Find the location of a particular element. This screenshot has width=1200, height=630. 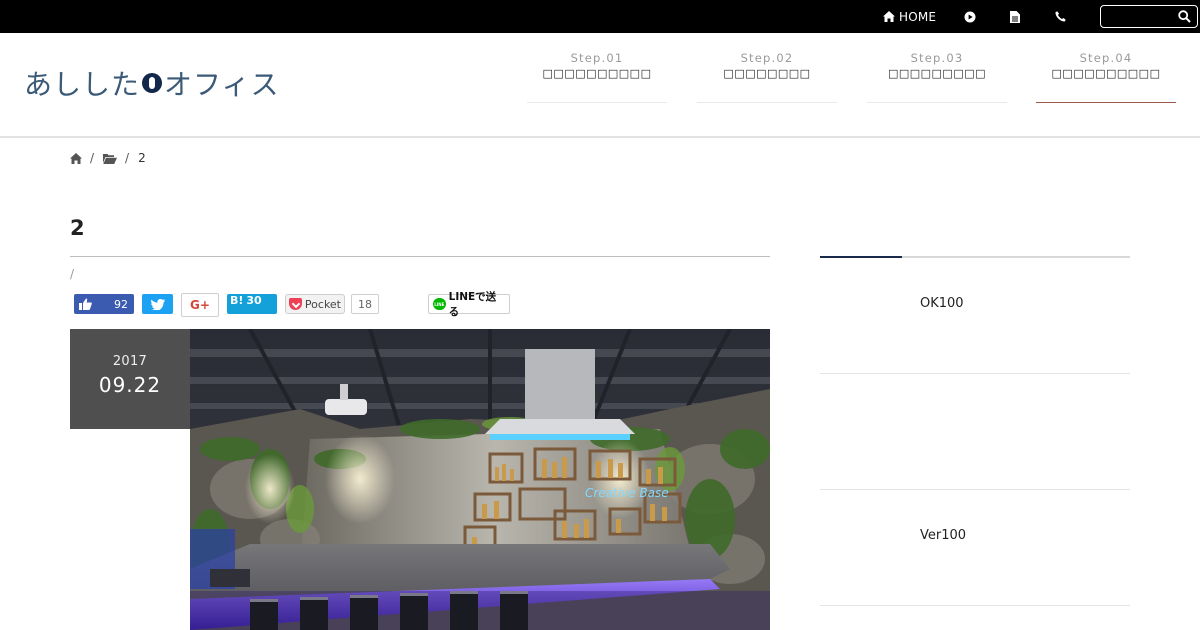

twitter-bird-icon is located at coordinates (157, 304).